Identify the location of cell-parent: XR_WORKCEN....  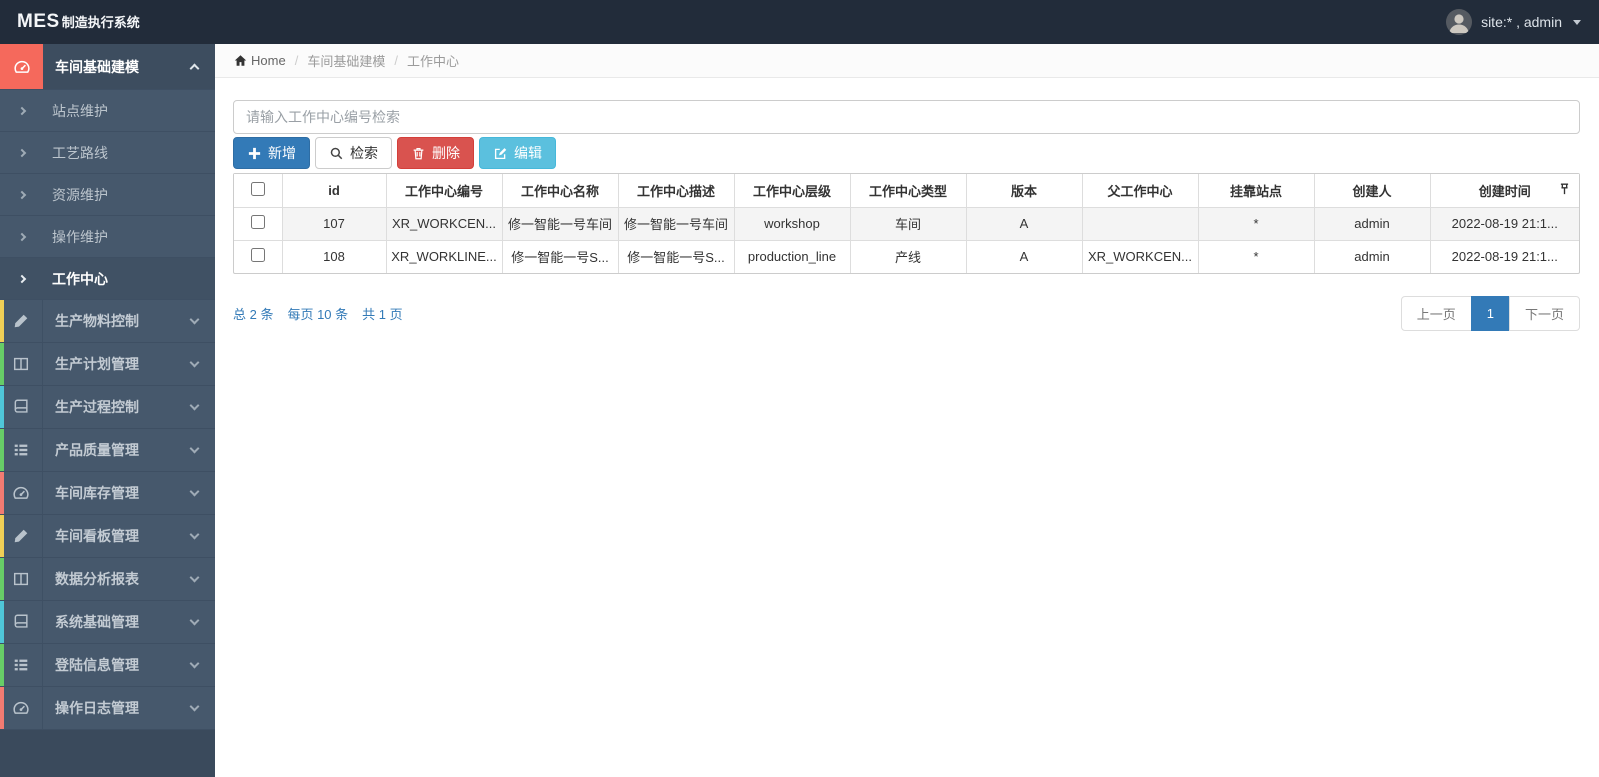
(1140, 256).